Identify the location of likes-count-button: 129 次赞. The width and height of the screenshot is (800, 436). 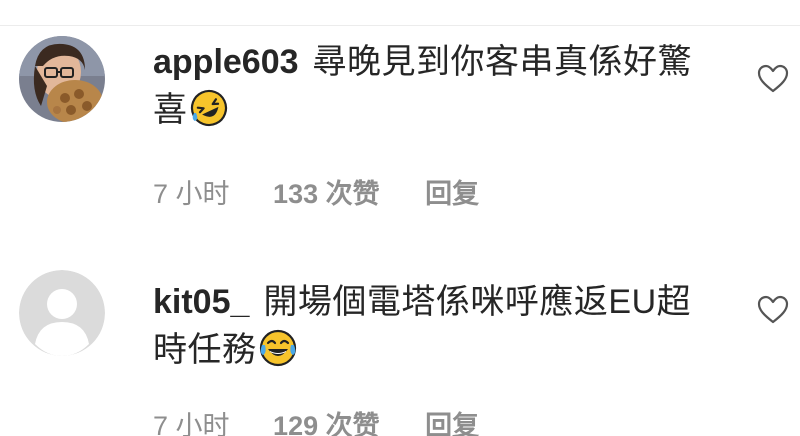
(326, 420).